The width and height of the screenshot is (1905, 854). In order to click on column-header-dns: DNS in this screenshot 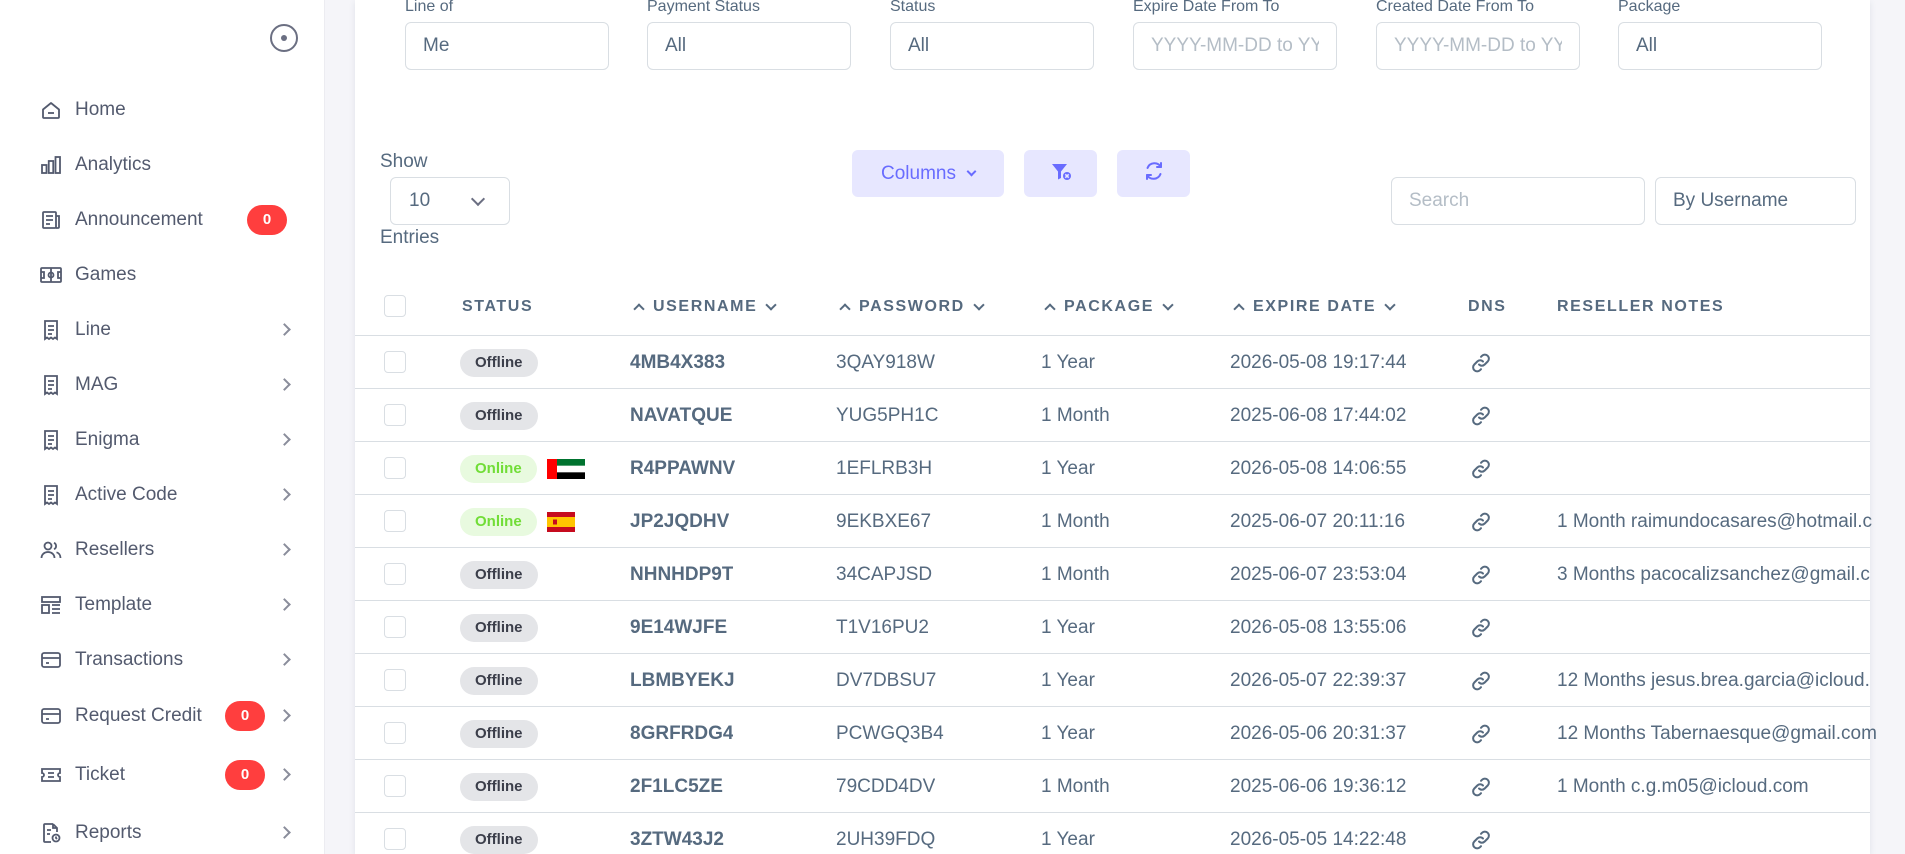, I will do `click(1487, 306)`.